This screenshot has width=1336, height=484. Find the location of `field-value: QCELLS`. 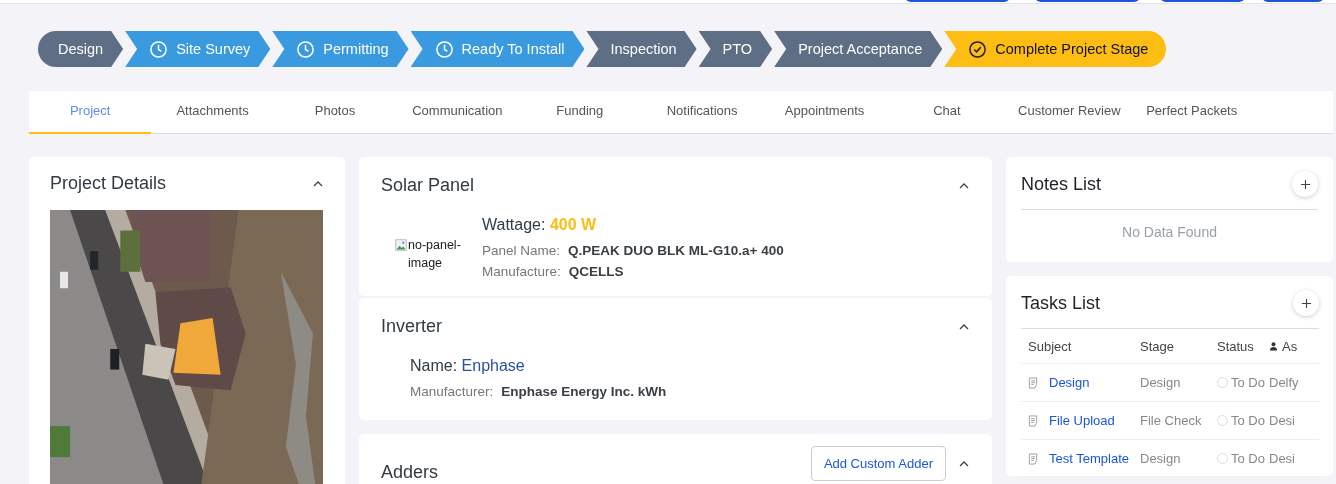

field-value: QCELLS is located at coordinates (596, 271).